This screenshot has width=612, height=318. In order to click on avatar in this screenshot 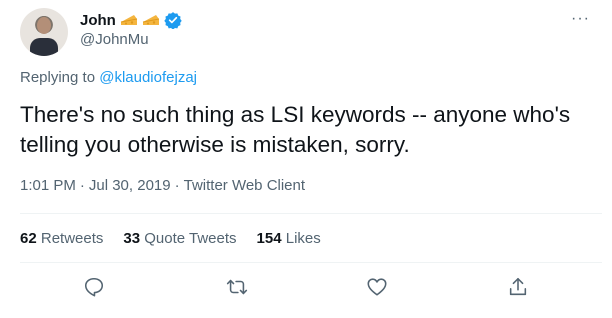, I will do `click(44, 32)`.